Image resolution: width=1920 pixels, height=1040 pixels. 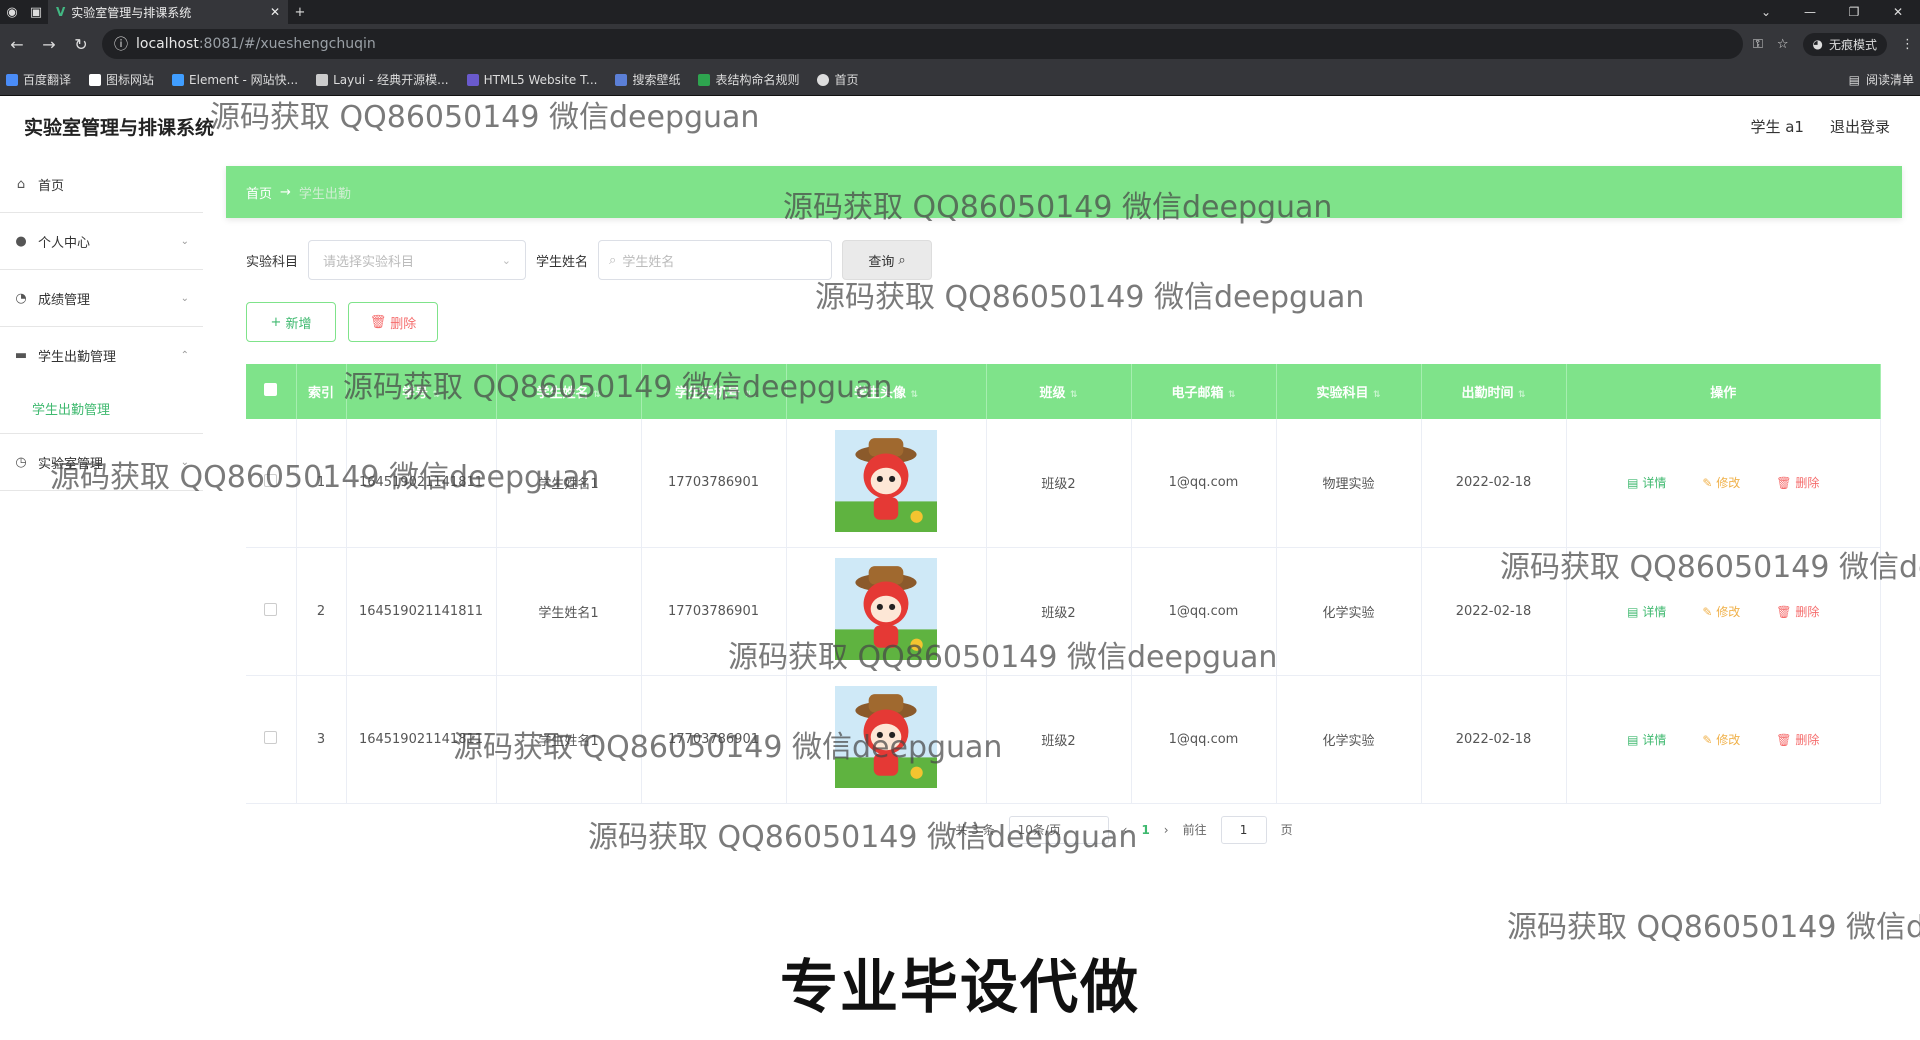 What do you see at coordinates (12, 12) in the screenshot?
I see `browser-menu-icon: ◉` at bounding box center [12, 12].